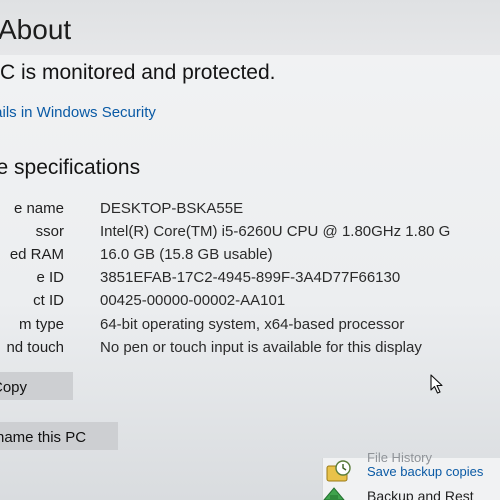 The image size is (500, 500). Describe the element at coordinates (436, 384) in the screenshot. I see `mouse-pointer-icon` at that location.